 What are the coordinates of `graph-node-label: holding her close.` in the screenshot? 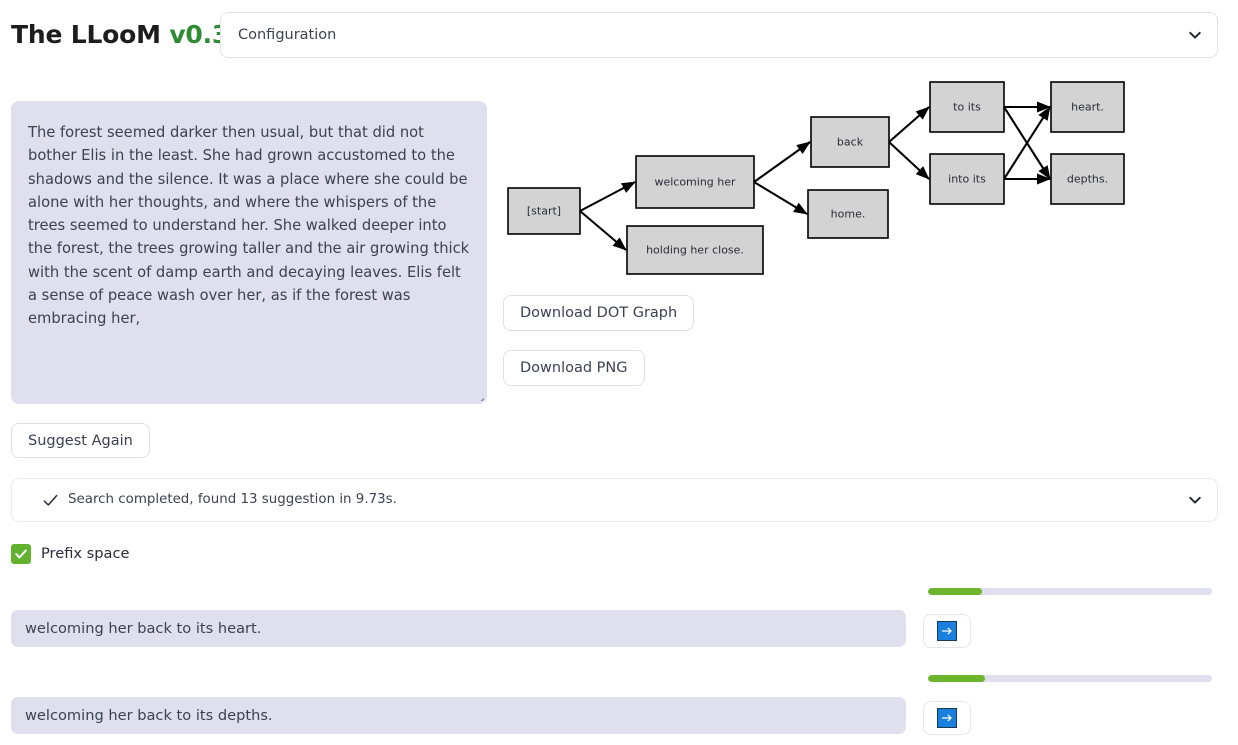 It's located at (695, 250).